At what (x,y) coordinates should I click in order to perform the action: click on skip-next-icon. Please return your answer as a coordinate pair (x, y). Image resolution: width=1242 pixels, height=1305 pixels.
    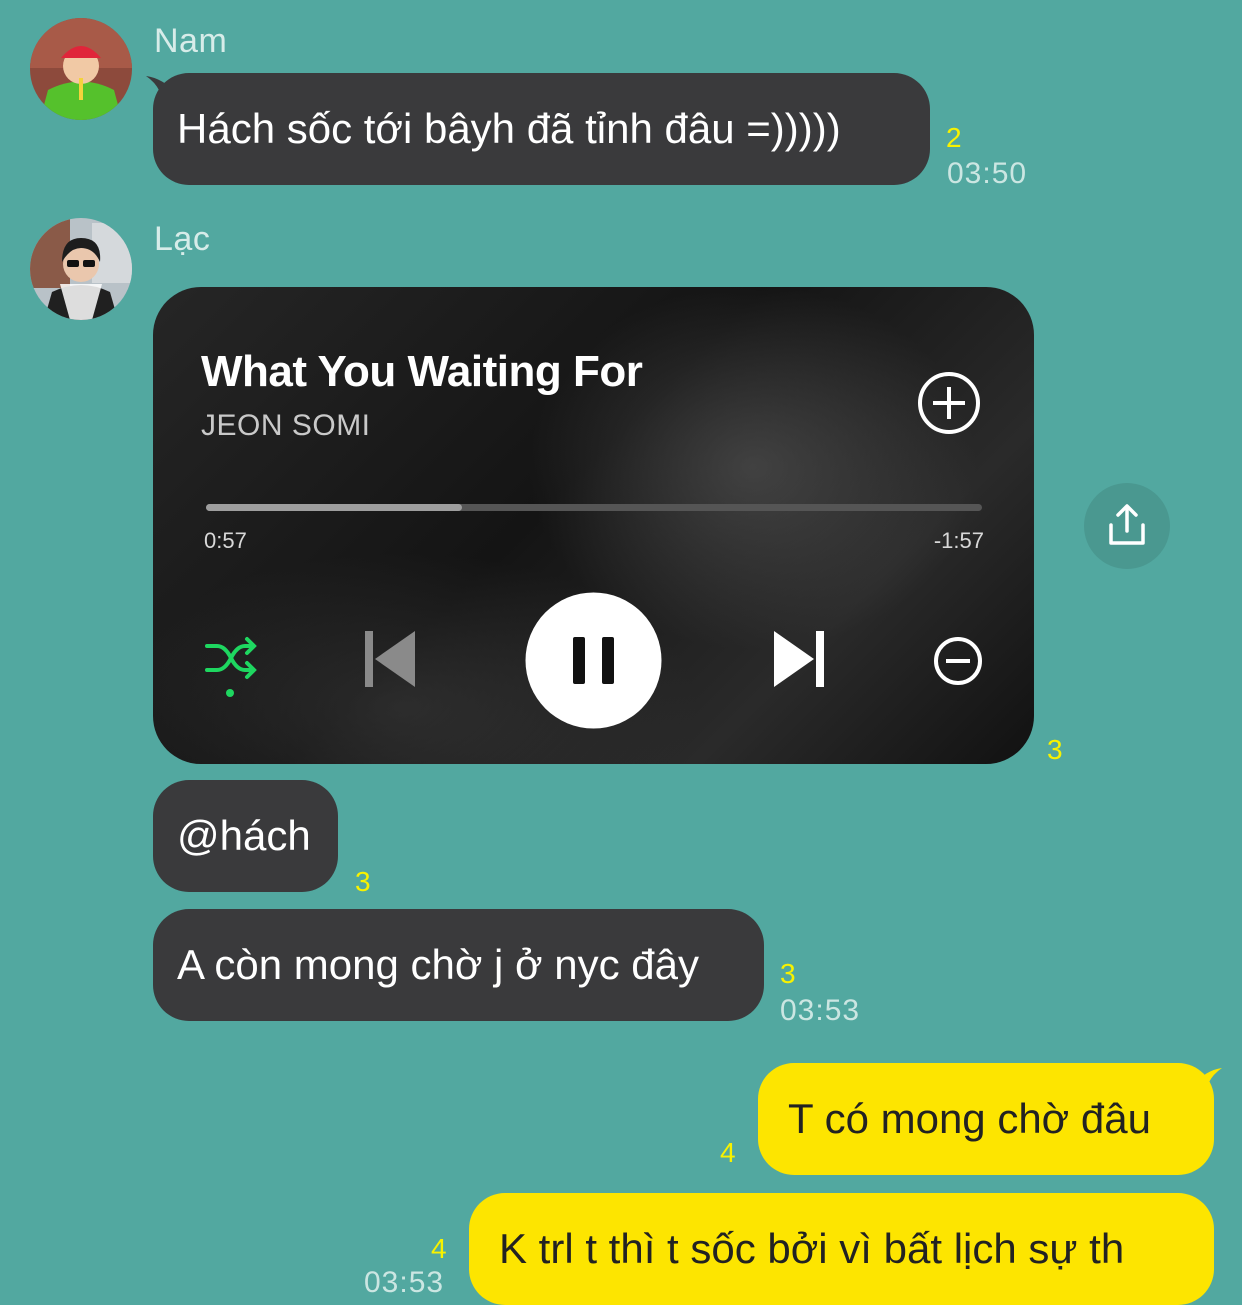
    Looking at the image, I should click on (798, 661).